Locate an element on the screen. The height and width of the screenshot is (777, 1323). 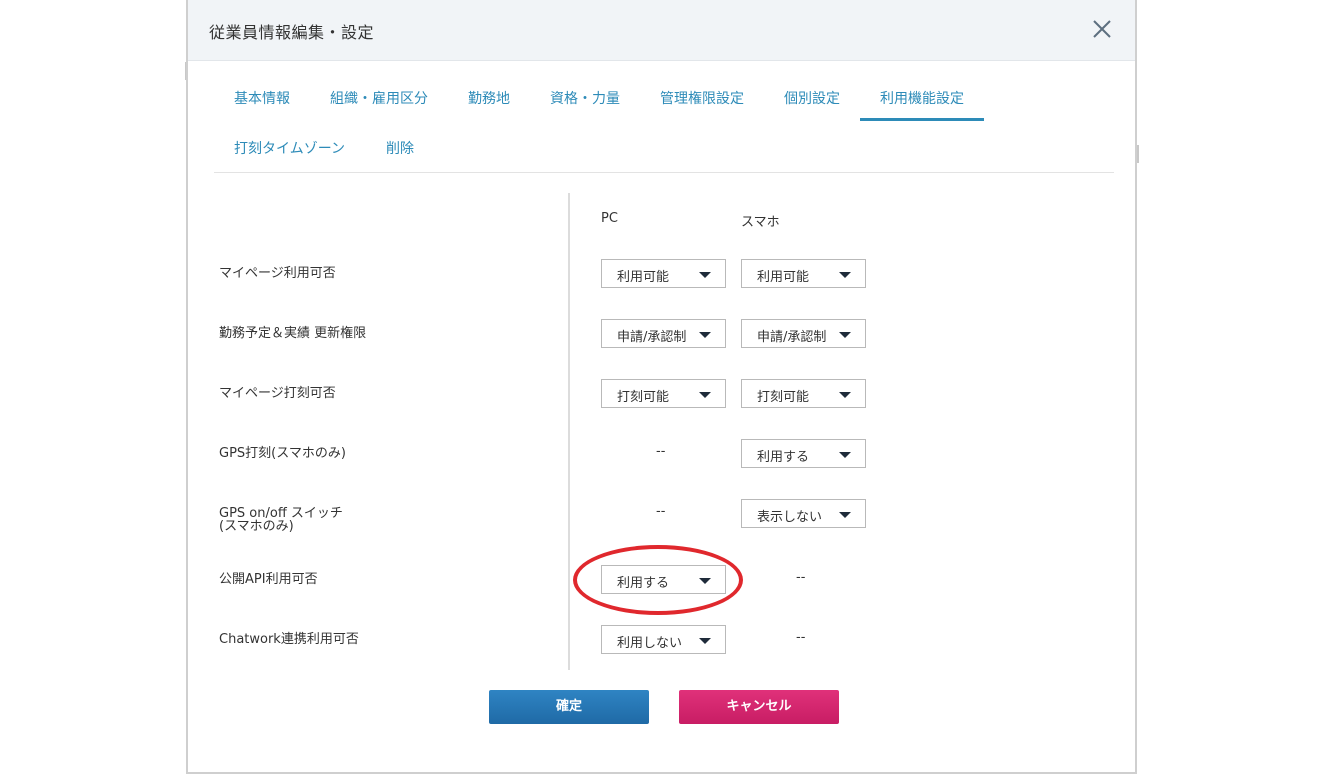
background-line is located at coordinates (1138, 154).